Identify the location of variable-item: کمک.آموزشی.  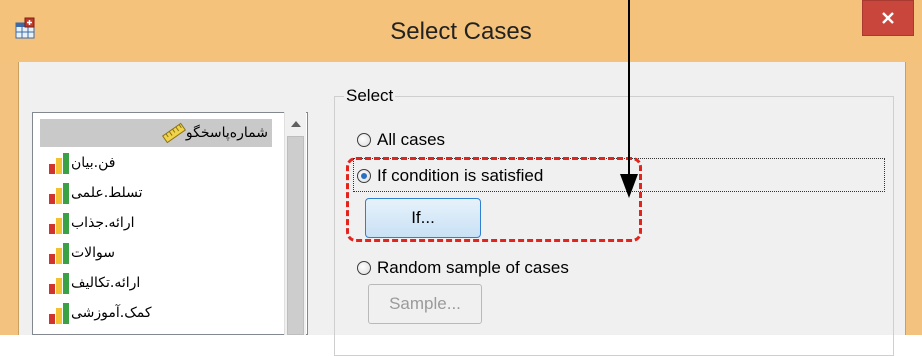
(98, 313).